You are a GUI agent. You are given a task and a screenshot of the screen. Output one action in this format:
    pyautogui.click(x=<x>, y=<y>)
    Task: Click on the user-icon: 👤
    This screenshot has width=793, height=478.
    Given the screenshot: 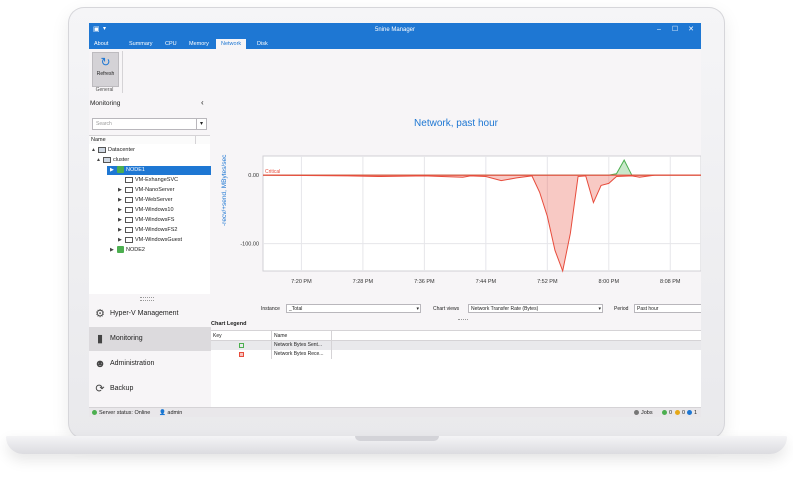 What is the action you would take?
    pyautogui.click(x=162, y=413)
    